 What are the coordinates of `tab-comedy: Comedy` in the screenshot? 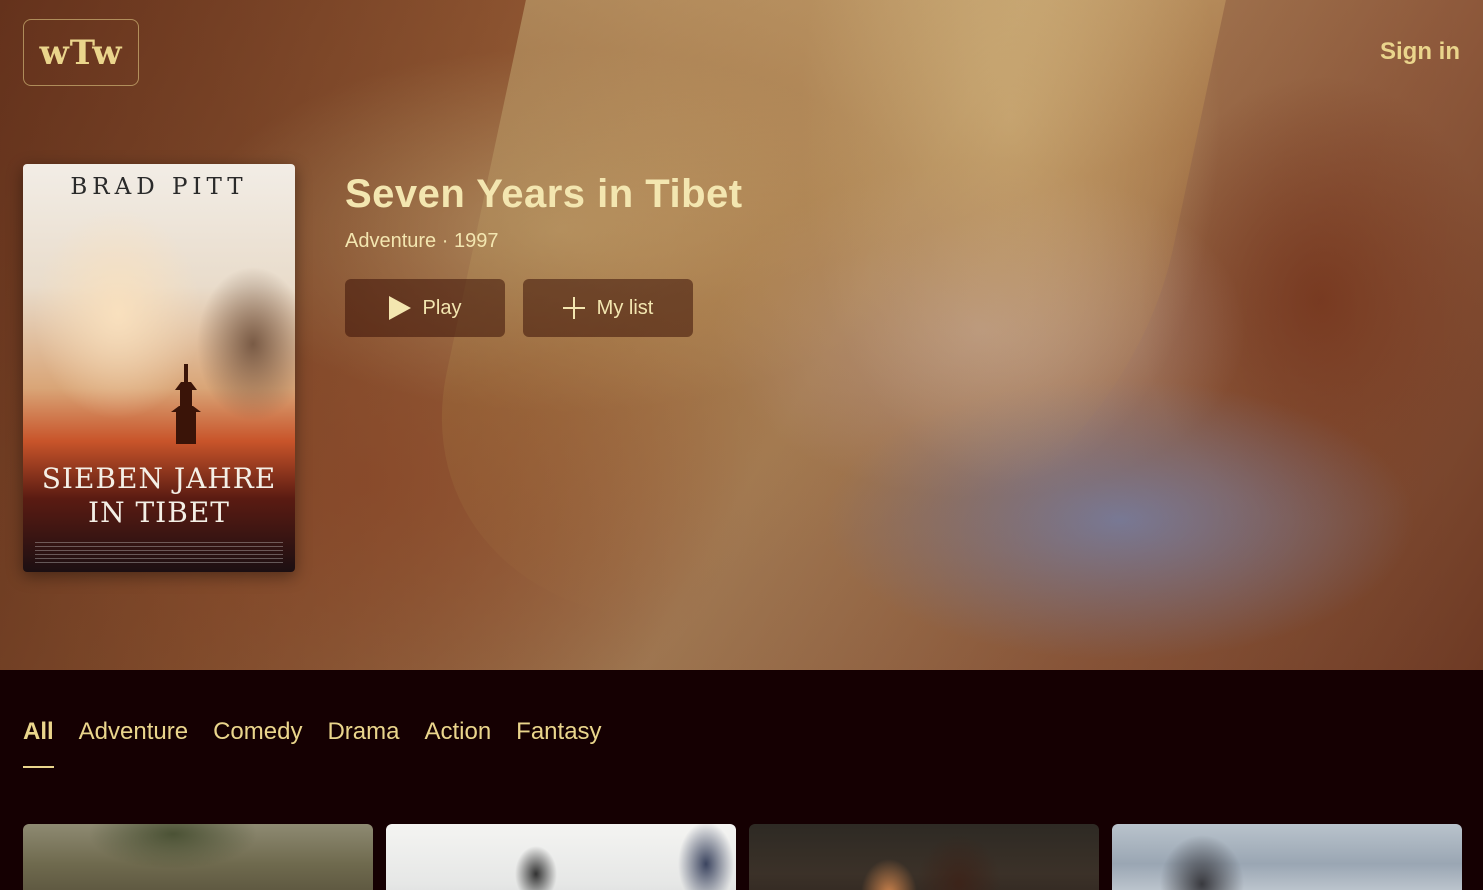 It's located at (257, 743).